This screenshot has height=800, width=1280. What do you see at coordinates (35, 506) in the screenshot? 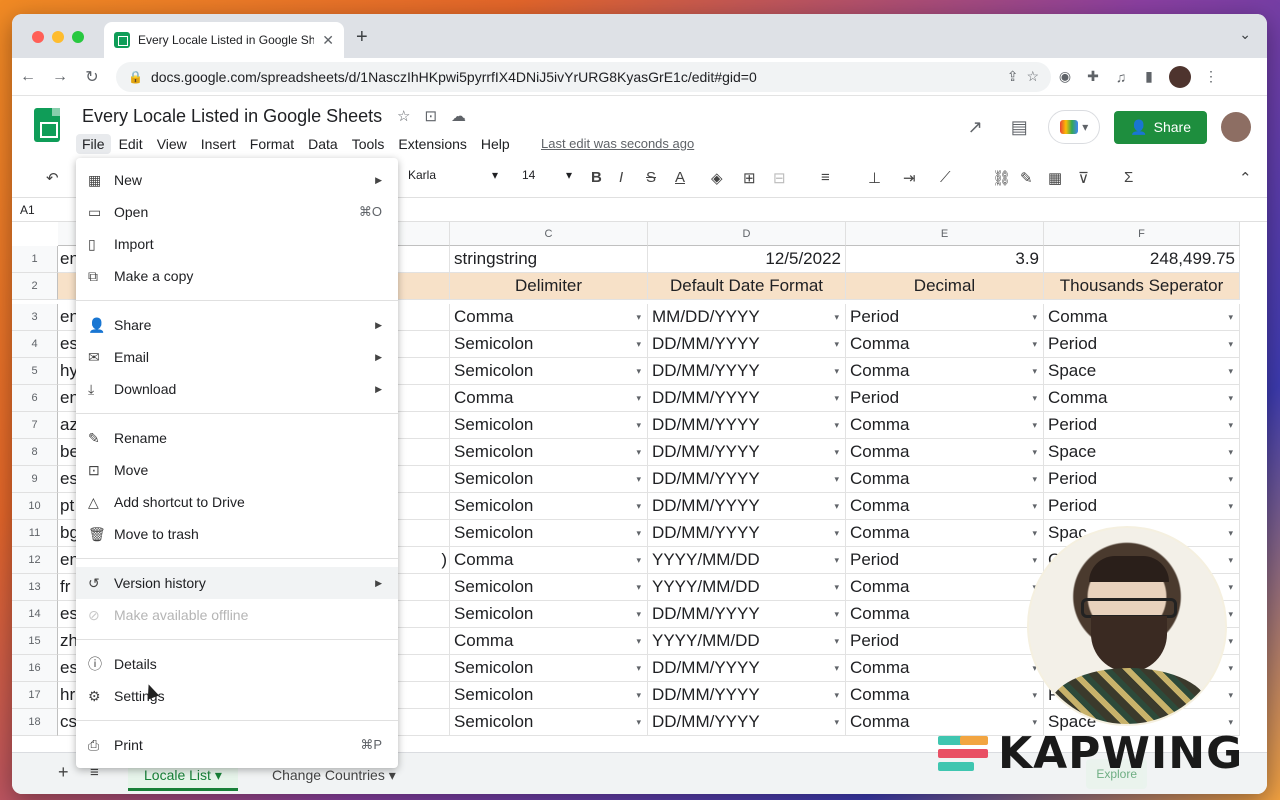
I see `row-header: 10` at bounding box center [35, 506].